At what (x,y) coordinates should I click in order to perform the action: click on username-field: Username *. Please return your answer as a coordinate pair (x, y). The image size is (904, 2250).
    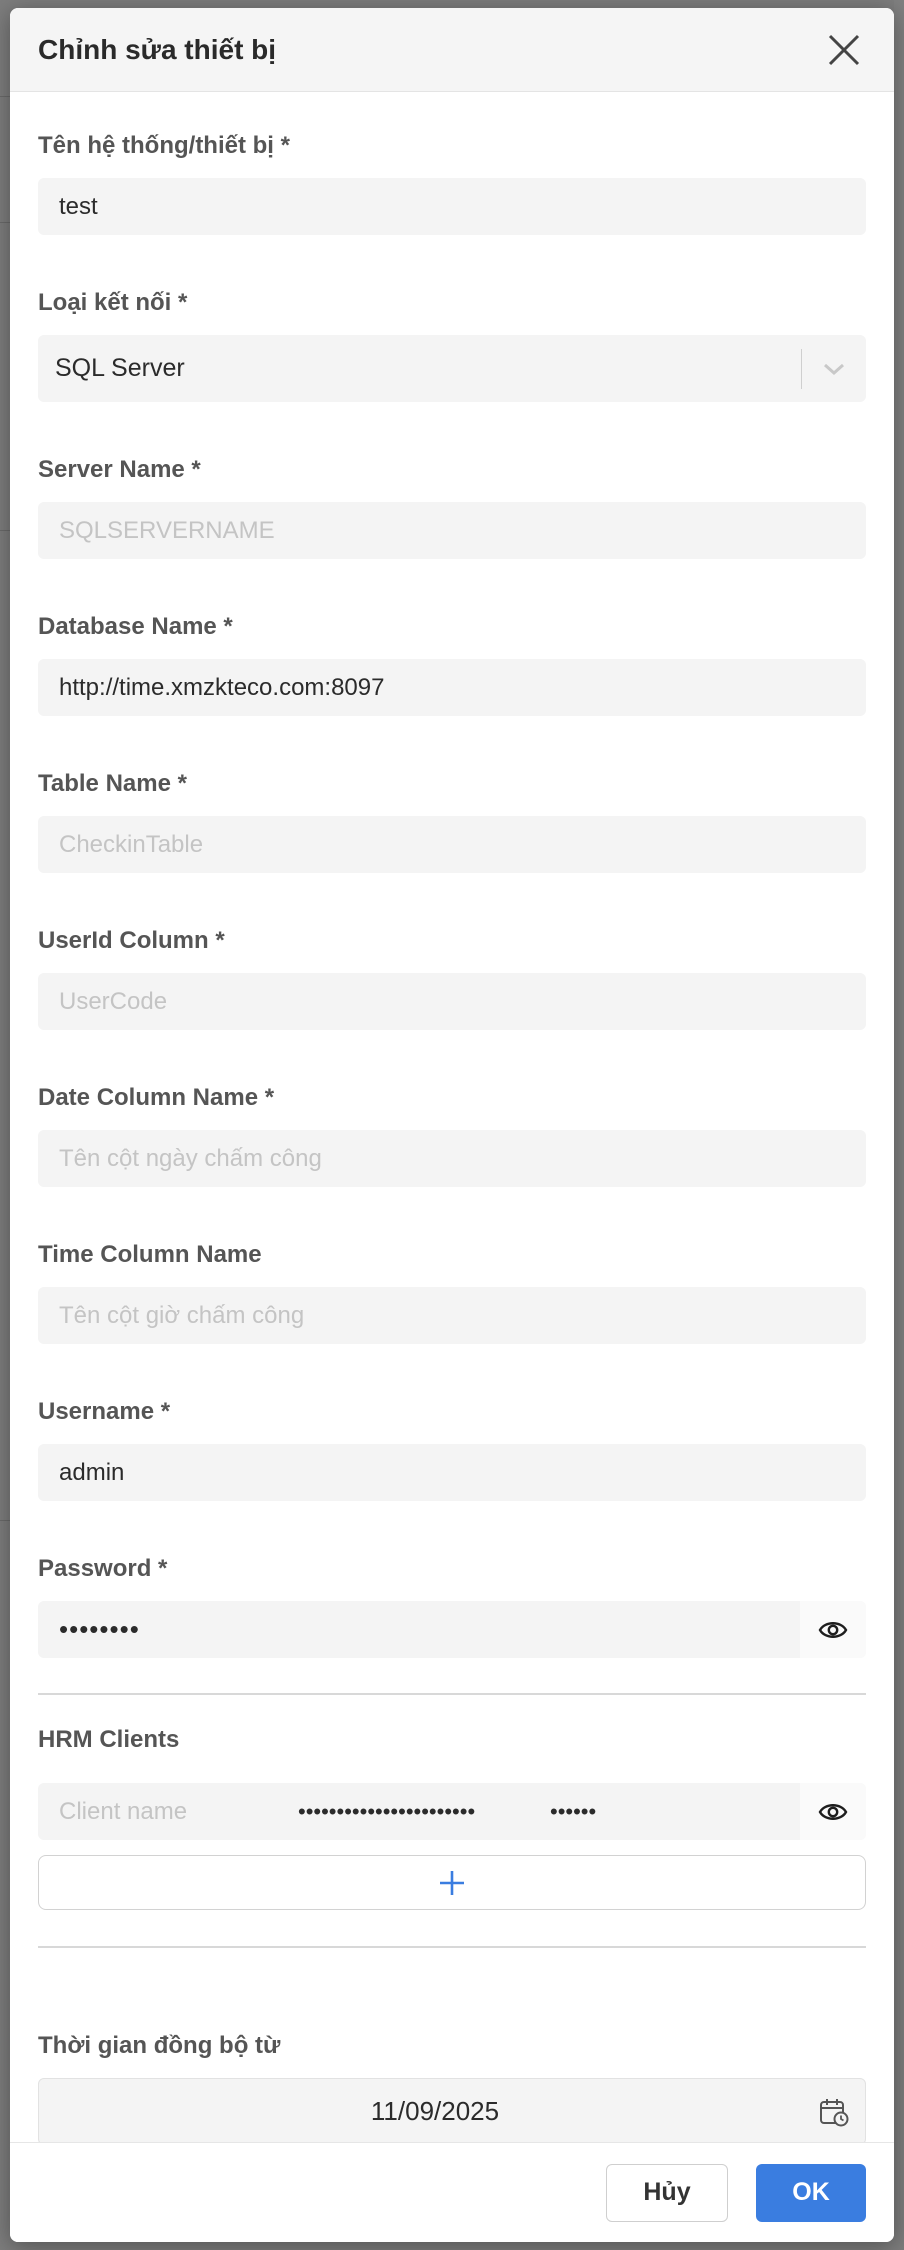
    Looking at the image, I should click on (452, 1447).